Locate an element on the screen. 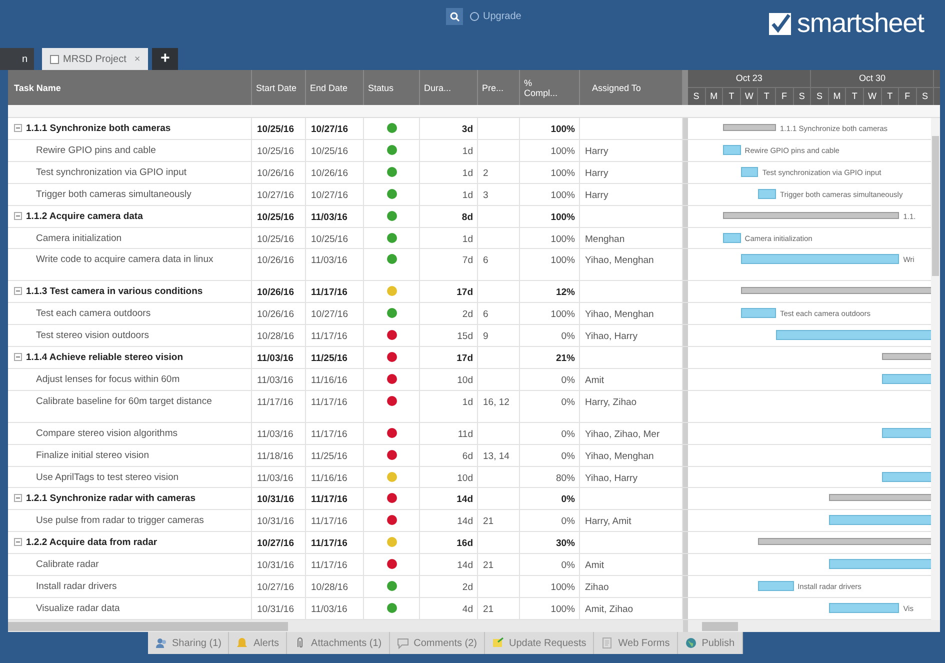 This screenshot has height=663, width=945. sheet-icon is located at coordinates (54, 59).